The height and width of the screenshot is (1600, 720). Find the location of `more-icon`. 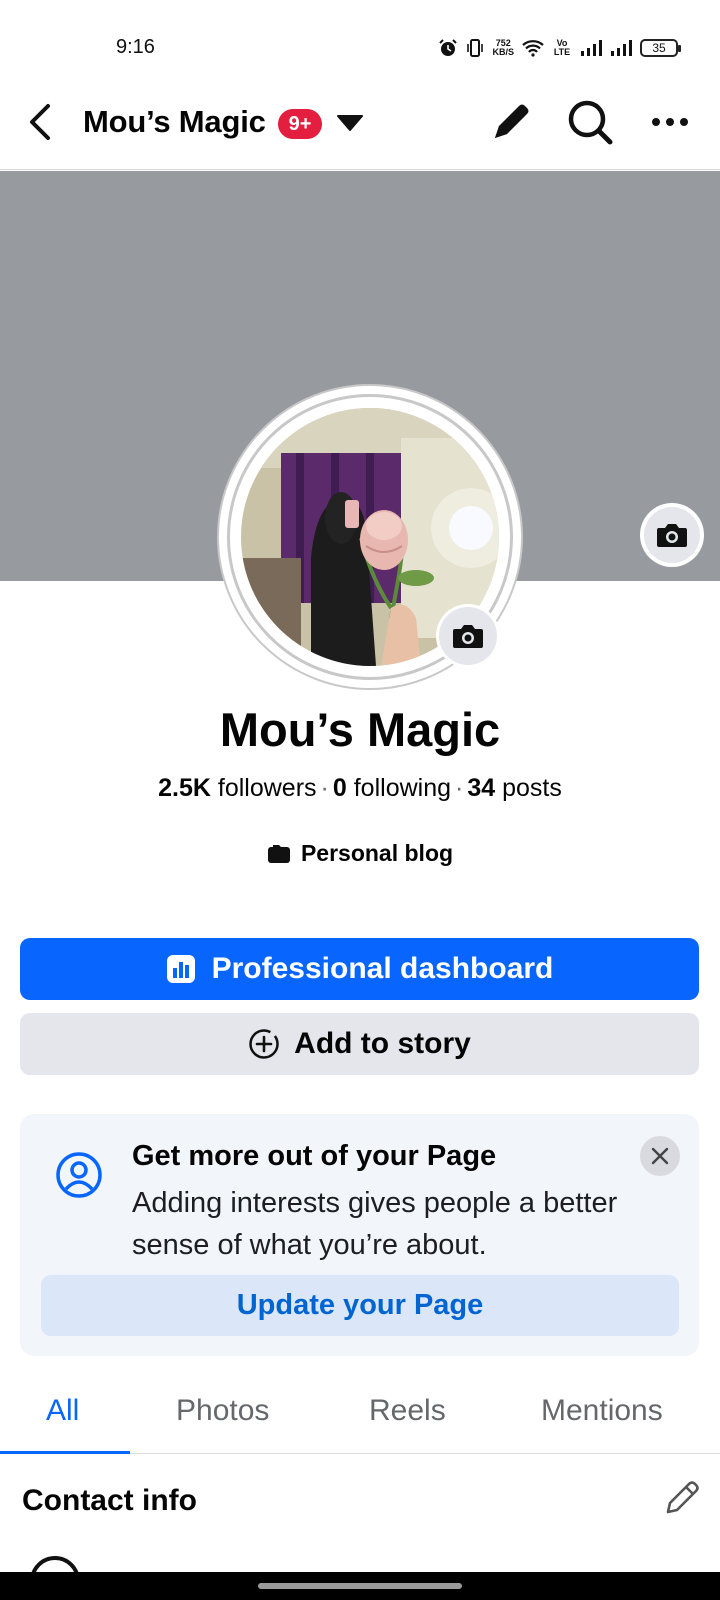

more-icon is located at coordinates (670, 122).